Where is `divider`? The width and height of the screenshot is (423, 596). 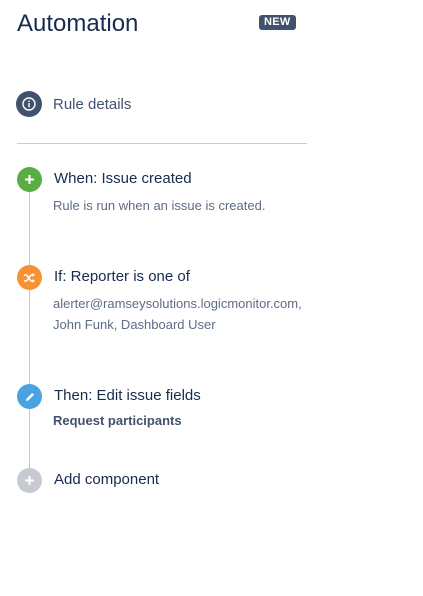 divider is located at coordinates (162, 143).